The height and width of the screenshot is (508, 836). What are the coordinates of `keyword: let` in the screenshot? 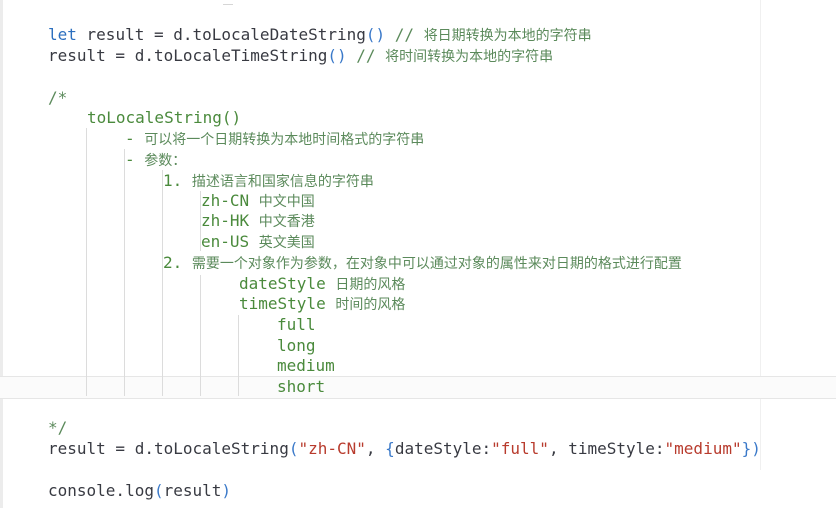 It's located at (62, 34).